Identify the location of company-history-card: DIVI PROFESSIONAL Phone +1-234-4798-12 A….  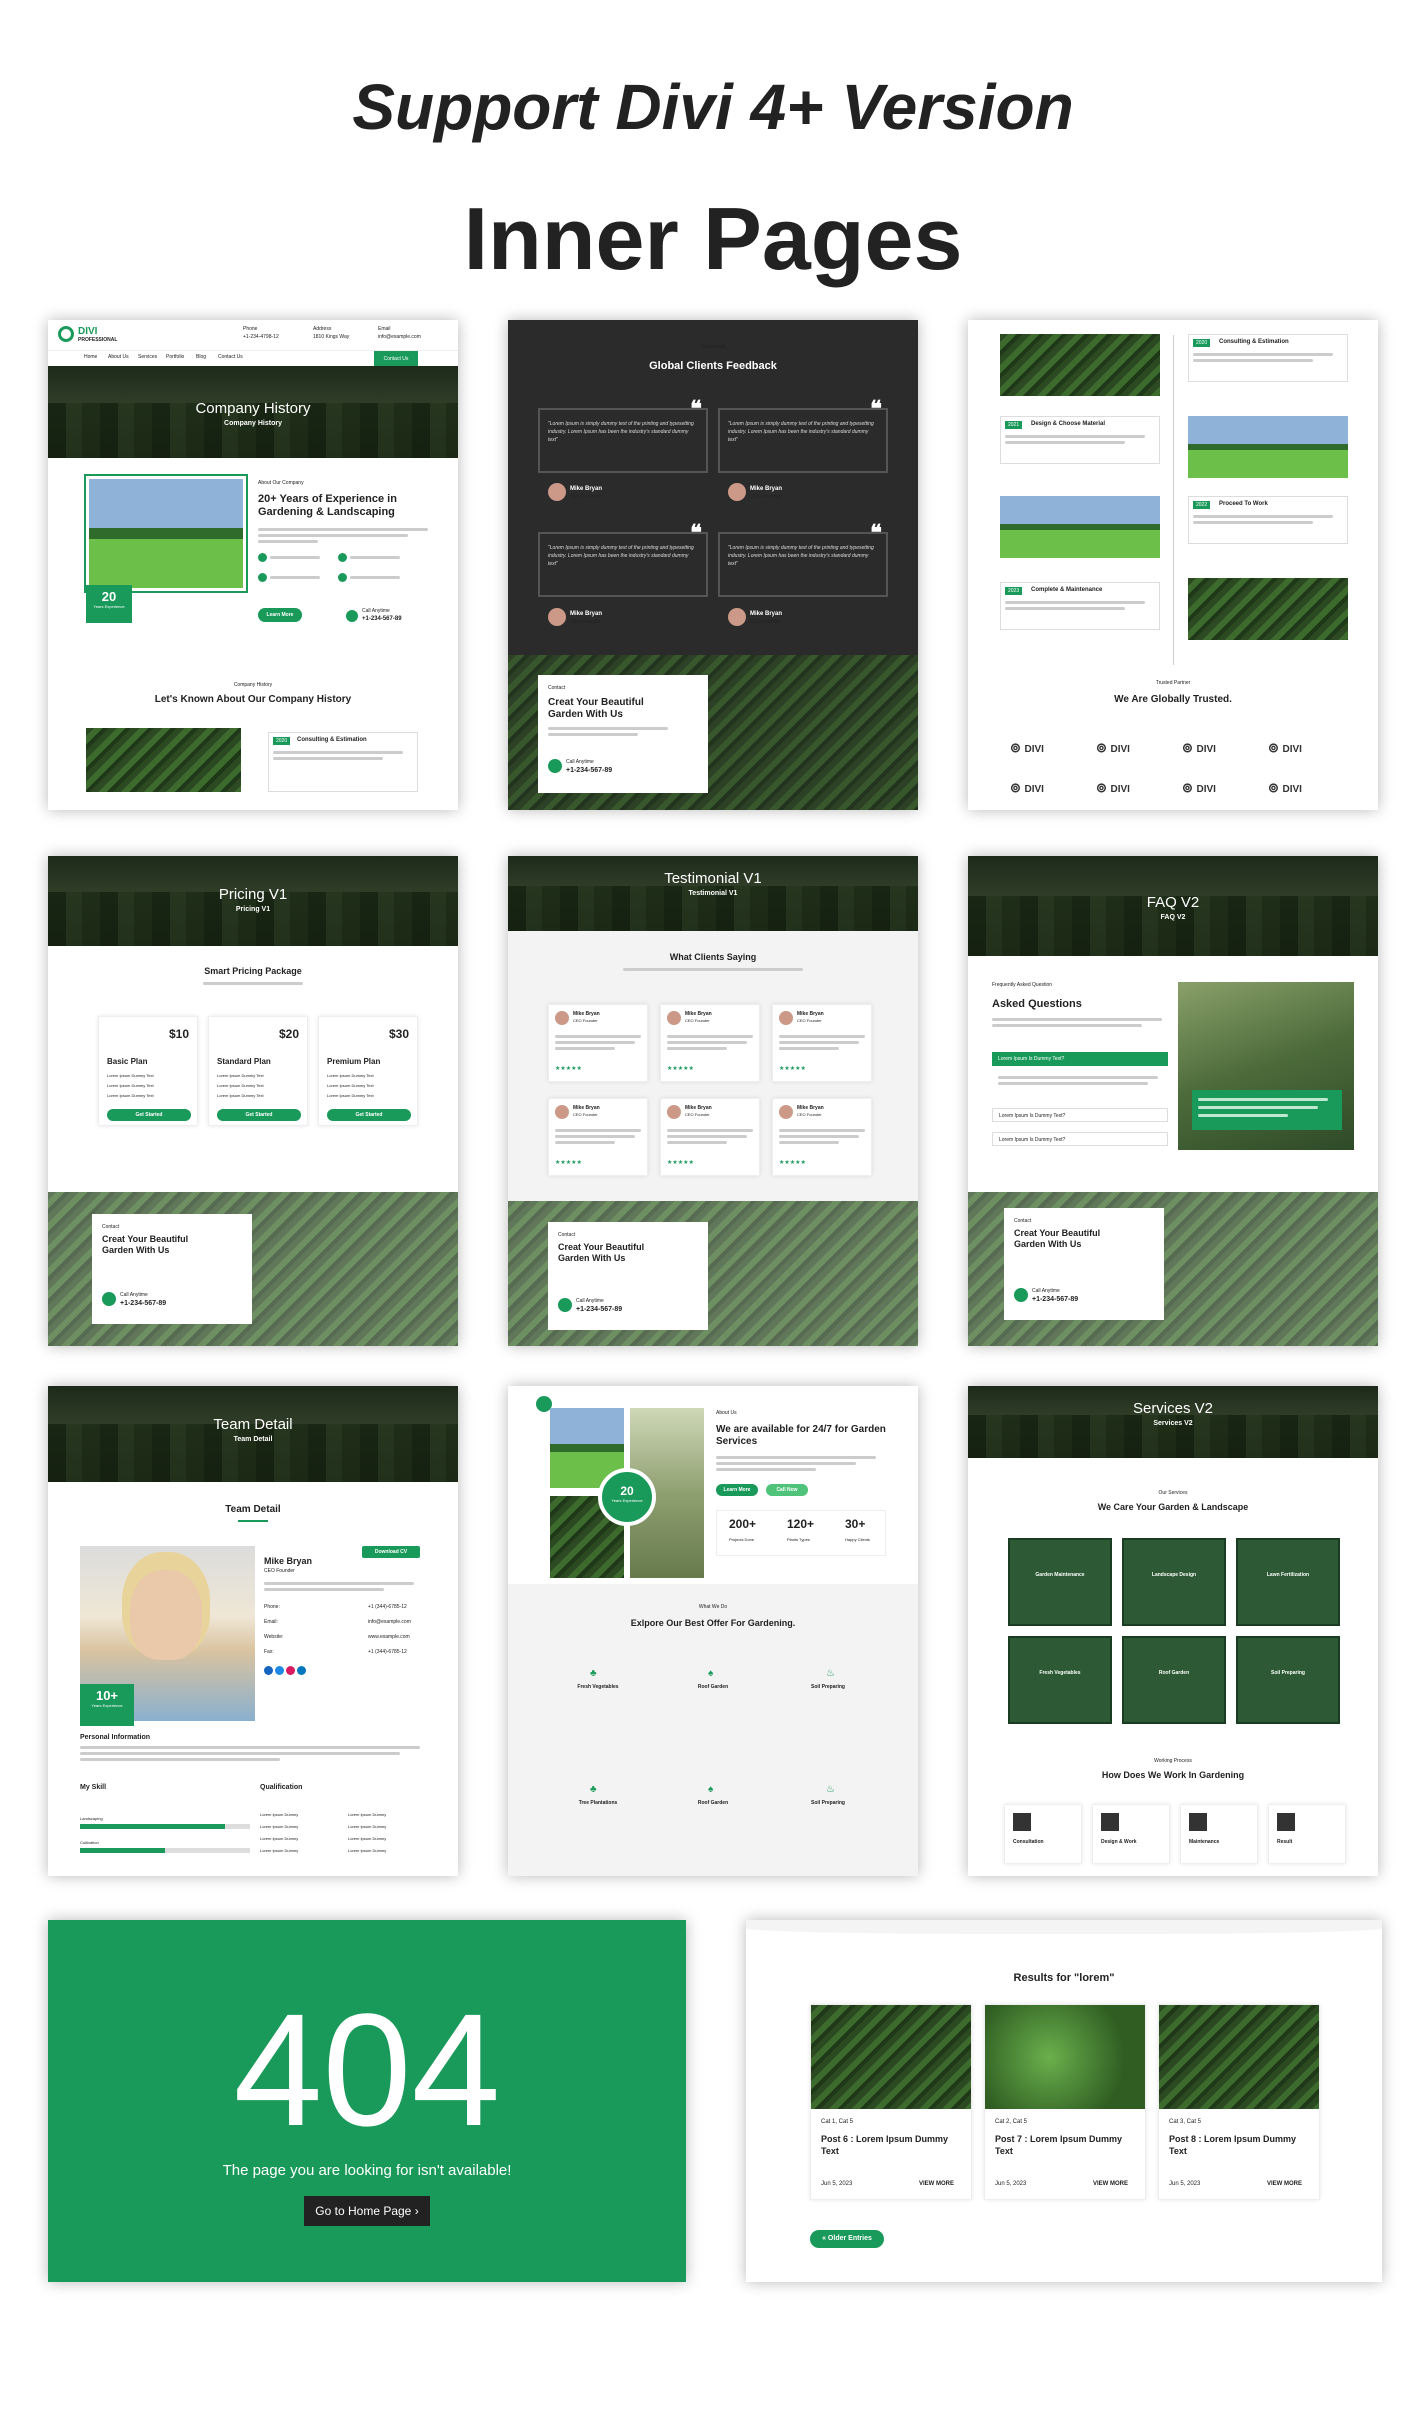
(253, 565).